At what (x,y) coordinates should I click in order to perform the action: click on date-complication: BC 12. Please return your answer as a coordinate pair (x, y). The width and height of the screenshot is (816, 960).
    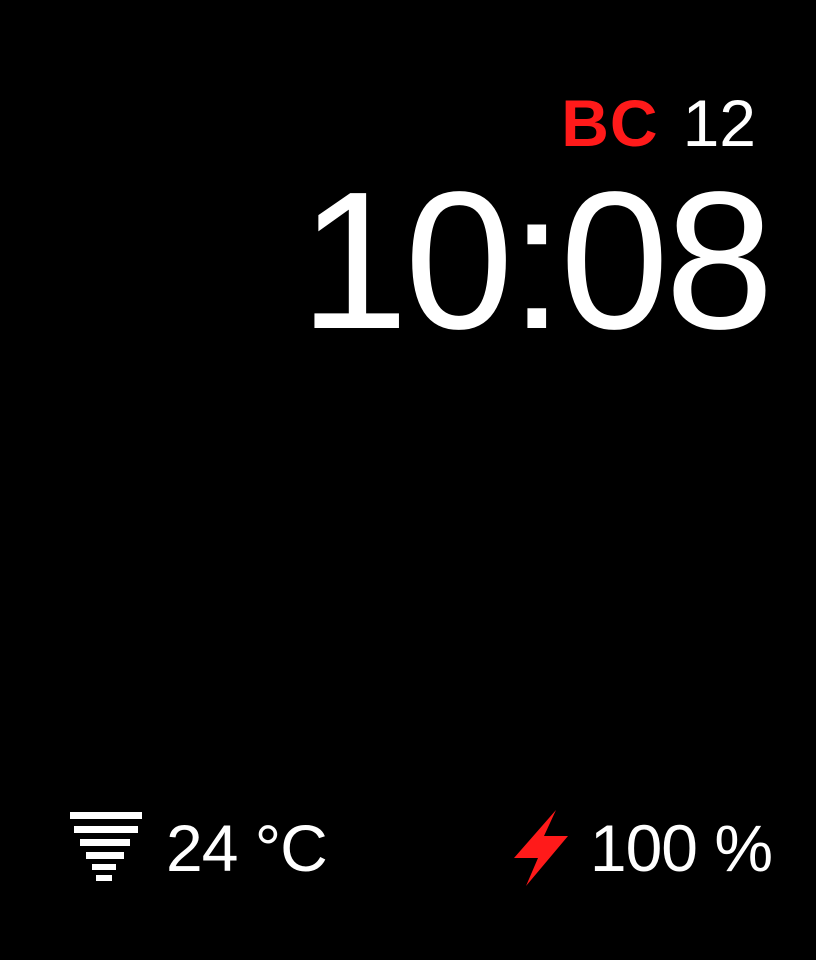
    Looking at the image, I should click on (658, 123).